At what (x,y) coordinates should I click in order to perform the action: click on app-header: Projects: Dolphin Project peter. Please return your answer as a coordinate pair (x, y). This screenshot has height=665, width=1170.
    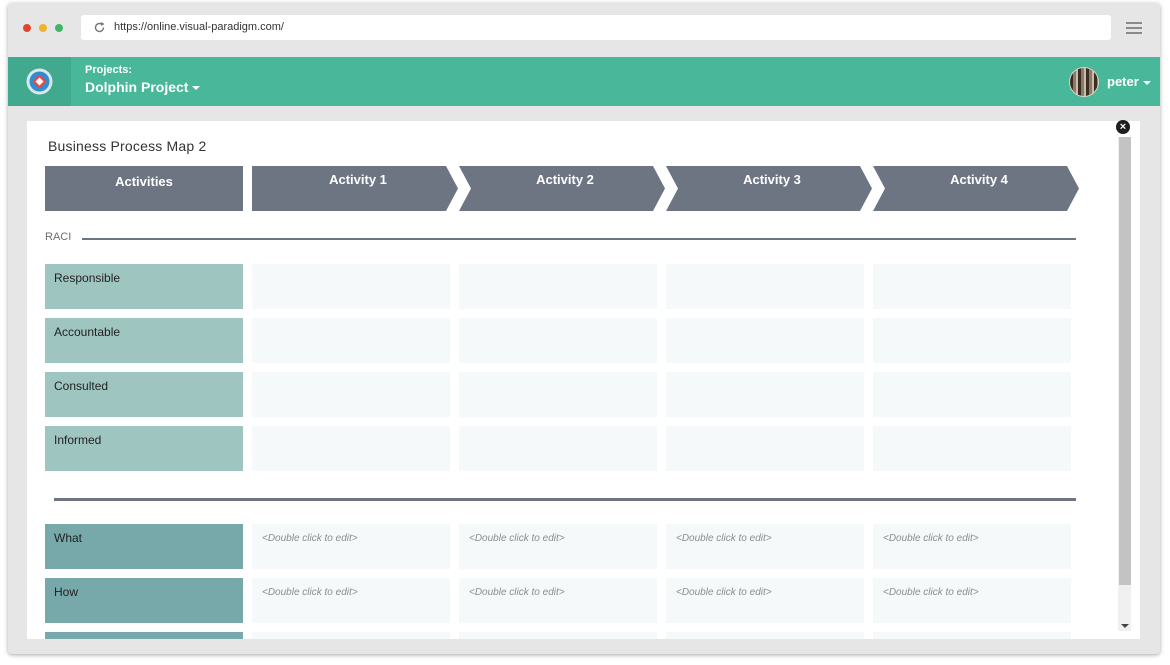
    Looking at the image, I should click on (584, 81).